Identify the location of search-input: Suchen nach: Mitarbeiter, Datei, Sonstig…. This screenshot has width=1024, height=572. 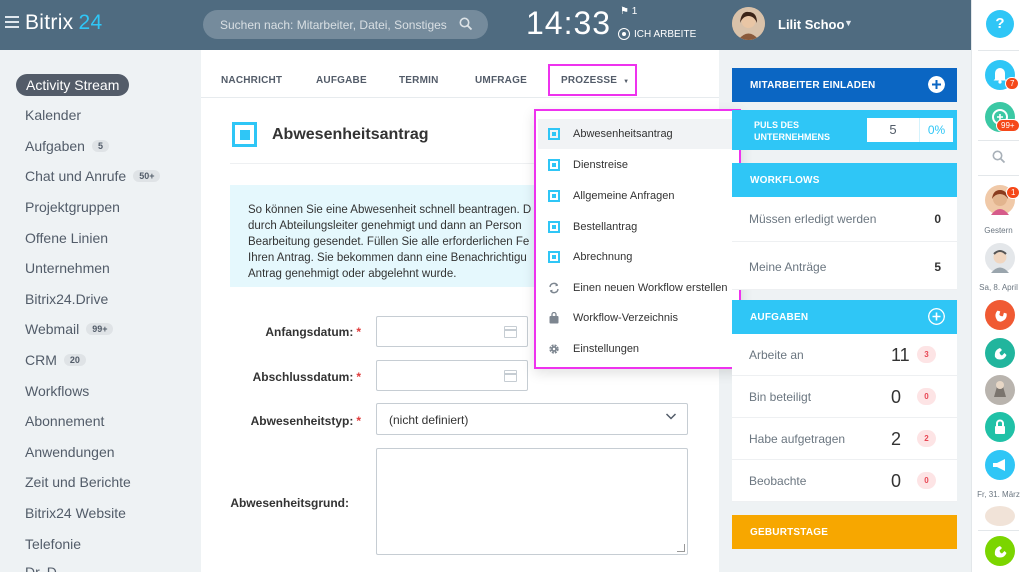
(345, 24).